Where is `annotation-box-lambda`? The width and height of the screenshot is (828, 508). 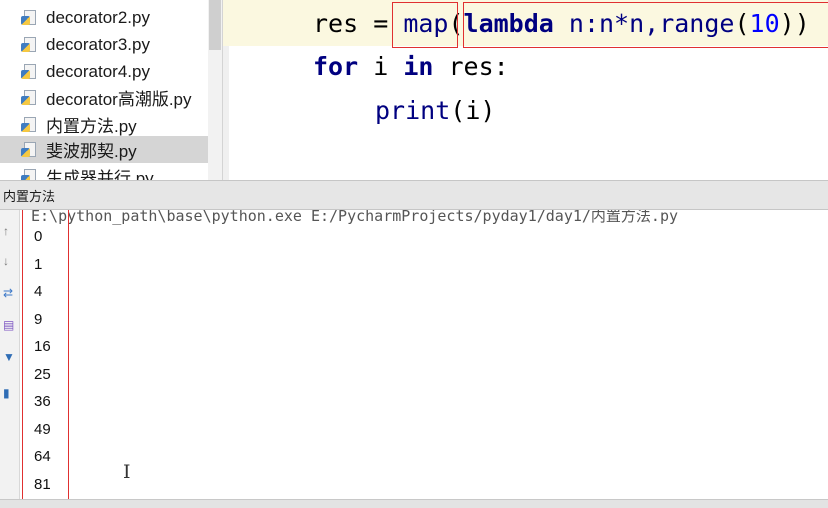
annotation-box-lambda is located at coordinates (645, 25).